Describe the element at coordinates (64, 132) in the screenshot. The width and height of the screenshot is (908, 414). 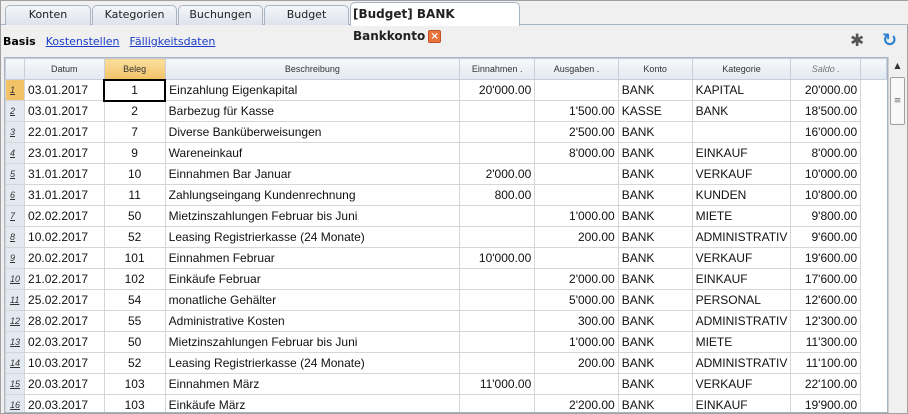
I see `date-cell: 22.01.2017` at that location.